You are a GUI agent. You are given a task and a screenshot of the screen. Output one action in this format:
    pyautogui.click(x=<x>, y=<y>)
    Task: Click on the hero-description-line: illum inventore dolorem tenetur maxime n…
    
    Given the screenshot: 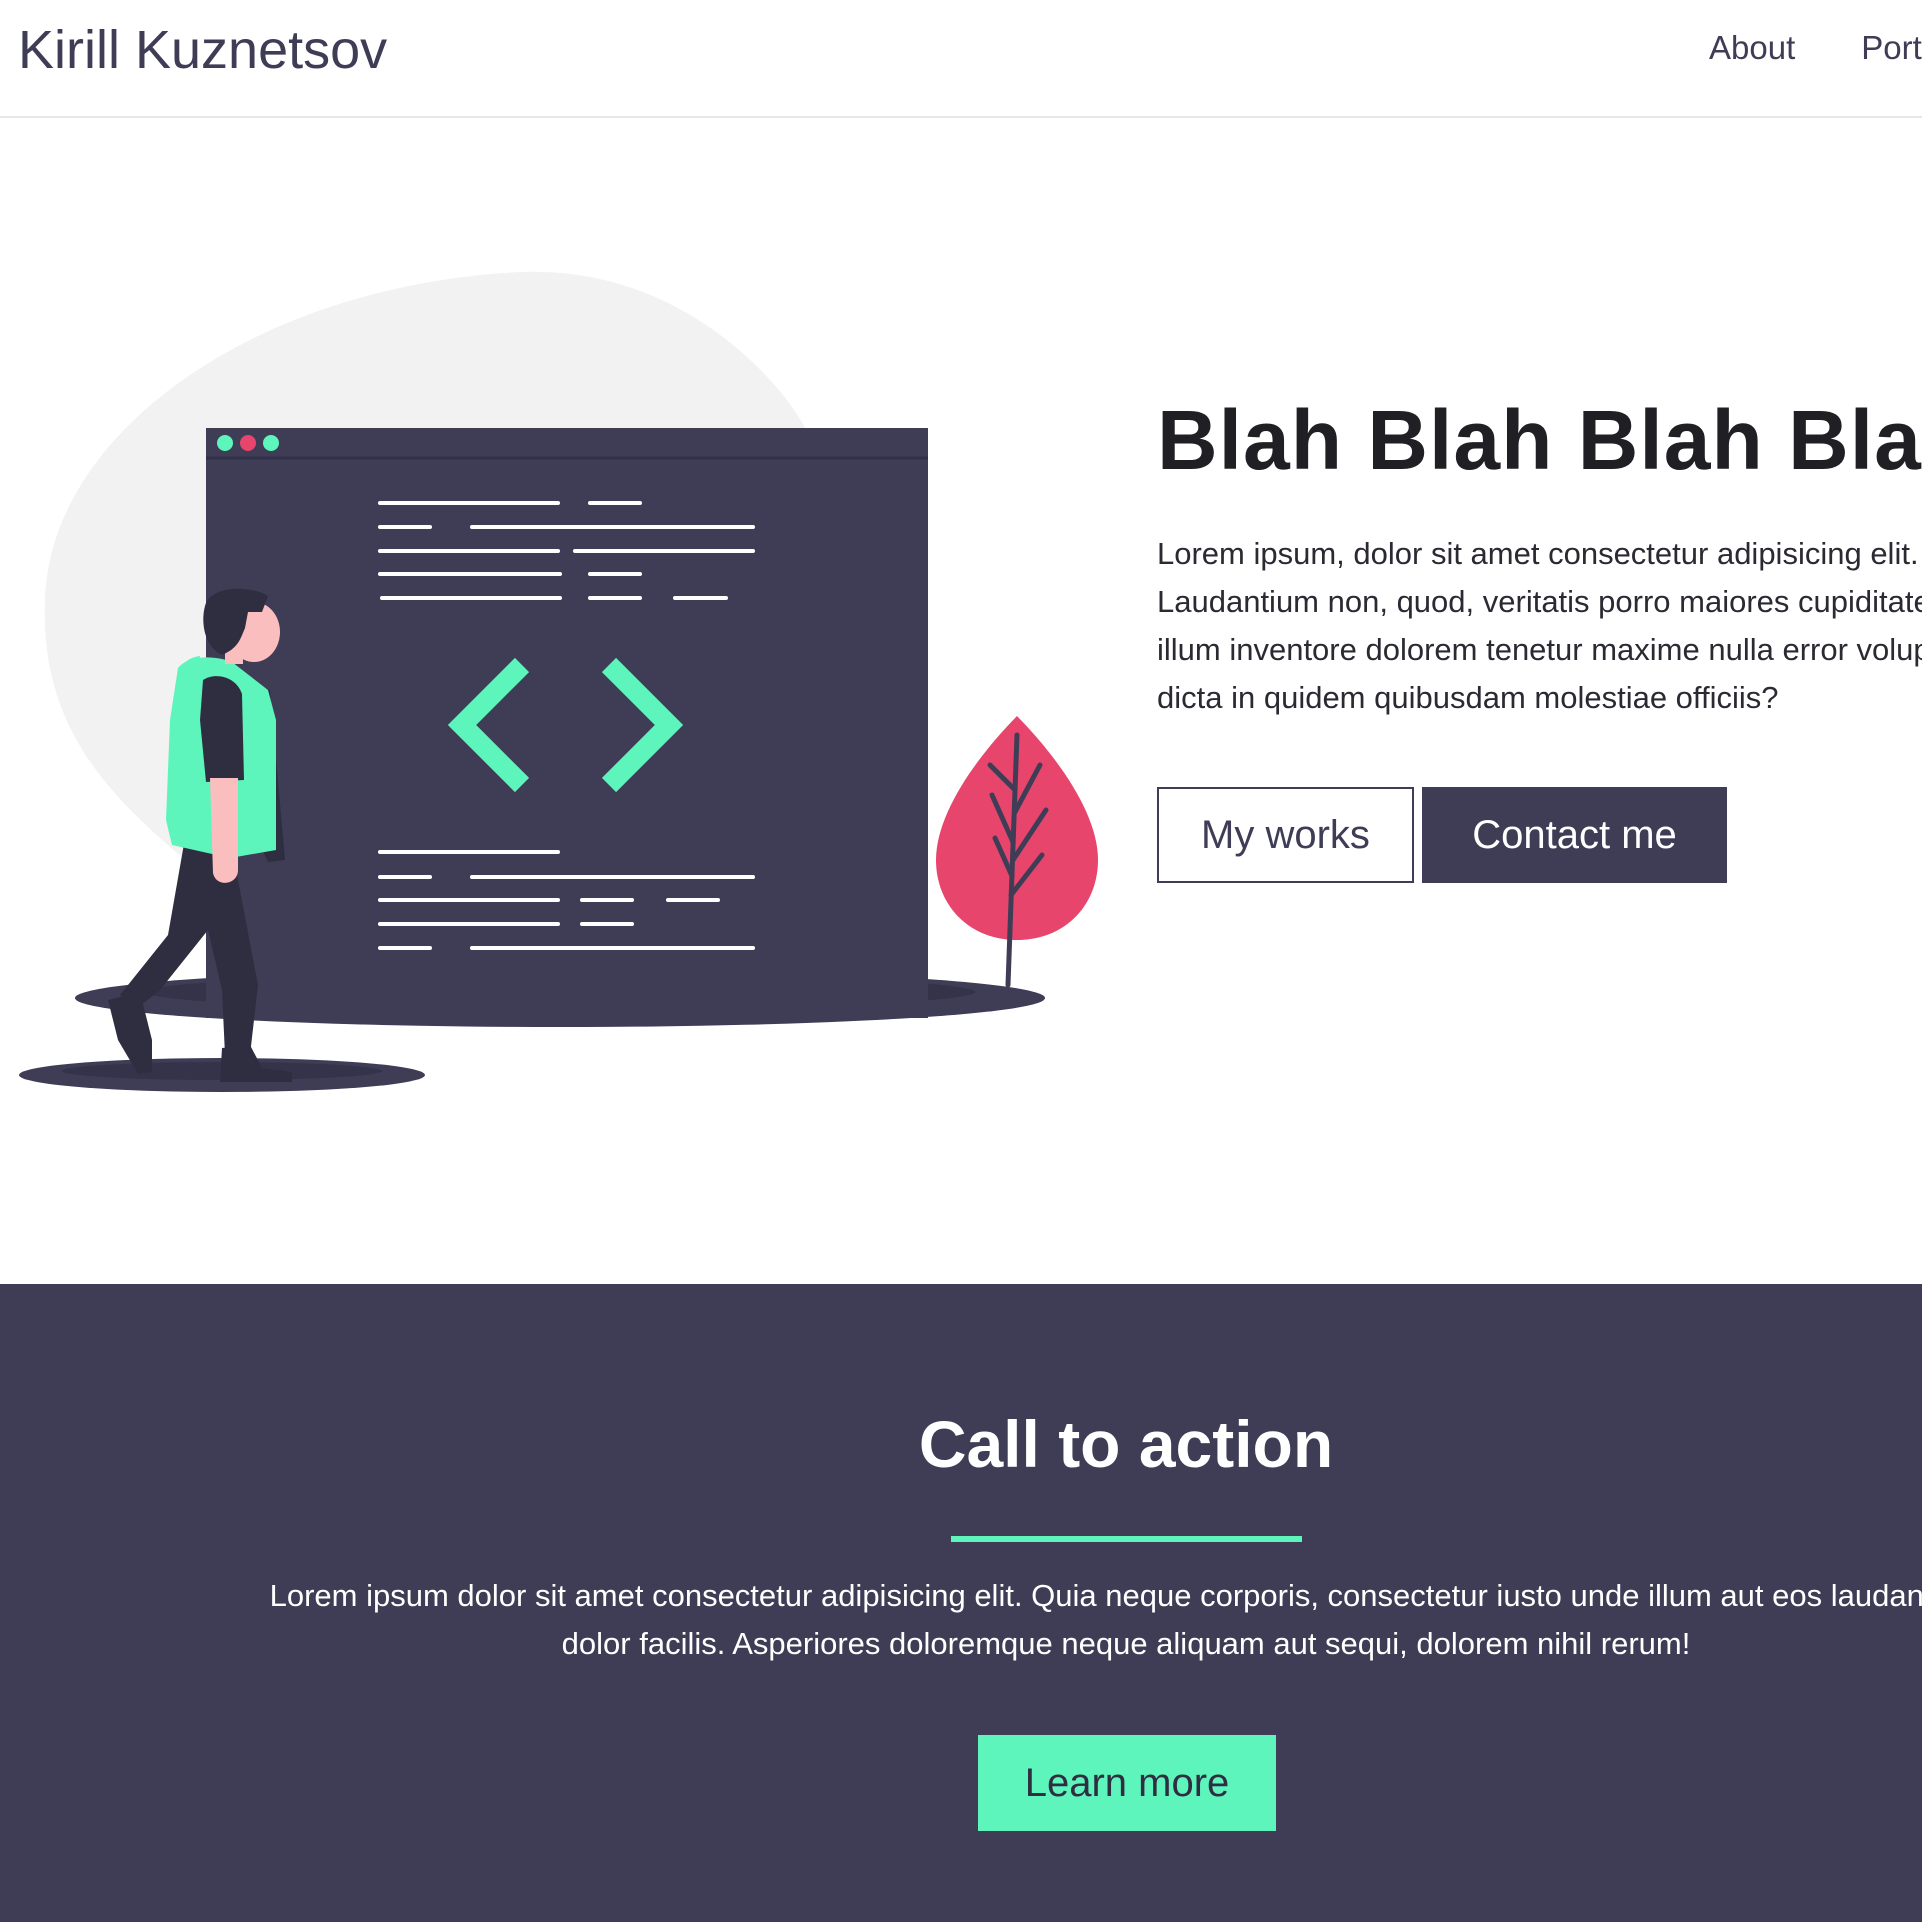 What is the action you would take?
    pyautogui.click(x=1539, y=649)
    